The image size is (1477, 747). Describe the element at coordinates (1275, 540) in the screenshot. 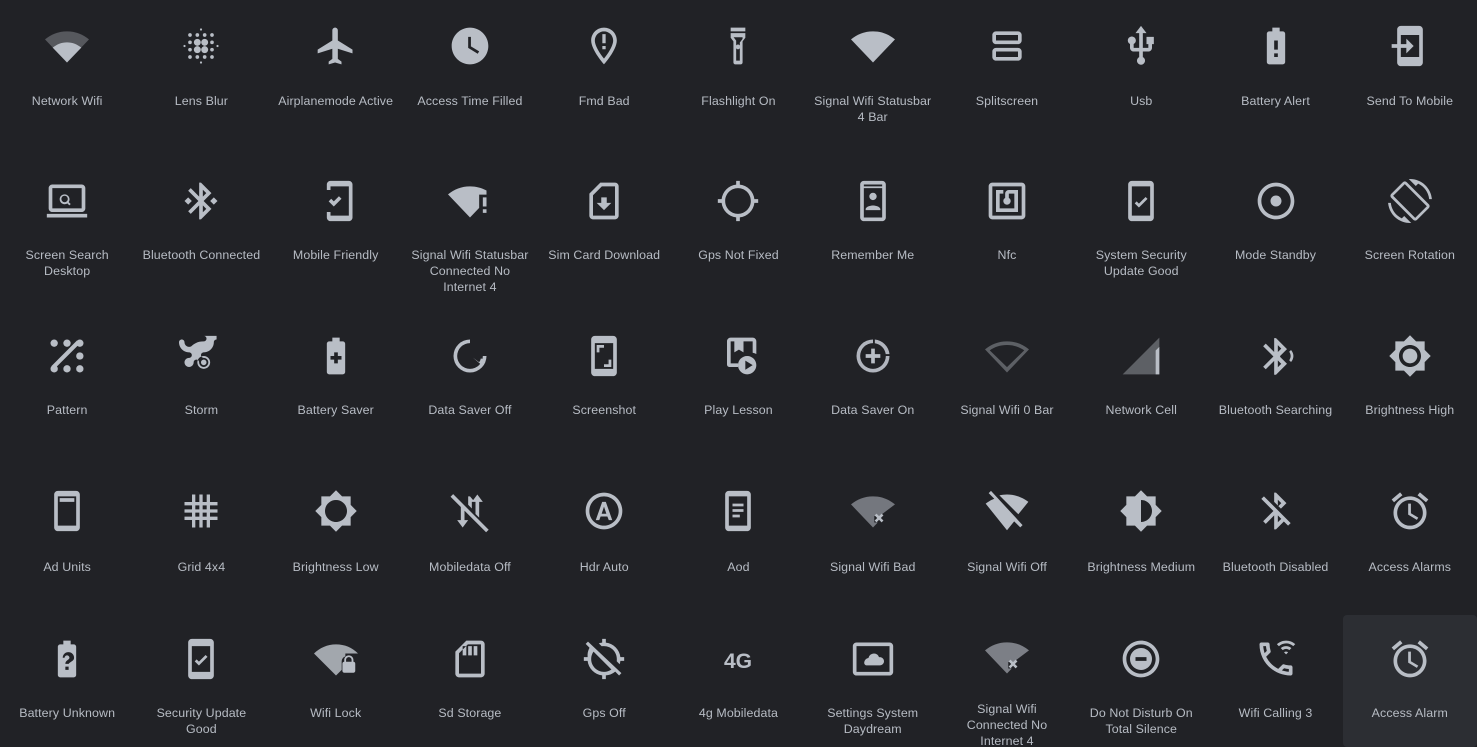

I see `icon-cell: Bluetooth Disabled` at that location.